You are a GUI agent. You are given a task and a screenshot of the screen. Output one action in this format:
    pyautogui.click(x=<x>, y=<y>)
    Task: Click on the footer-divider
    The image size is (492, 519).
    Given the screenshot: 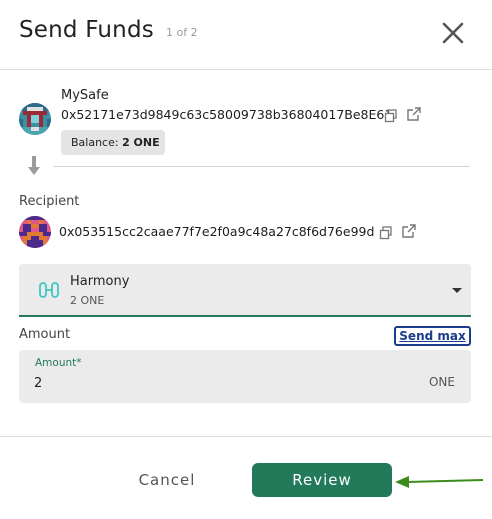 What is the action you would take?
    pyautogui.click(x=246, y=436)
    